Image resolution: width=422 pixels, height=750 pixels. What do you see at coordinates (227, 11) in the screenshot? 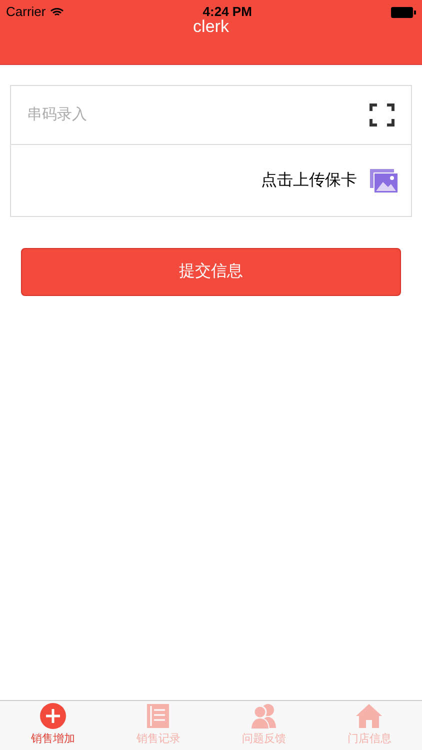
I see `clock: 4:24 PM` at bounding box center [227, 11].